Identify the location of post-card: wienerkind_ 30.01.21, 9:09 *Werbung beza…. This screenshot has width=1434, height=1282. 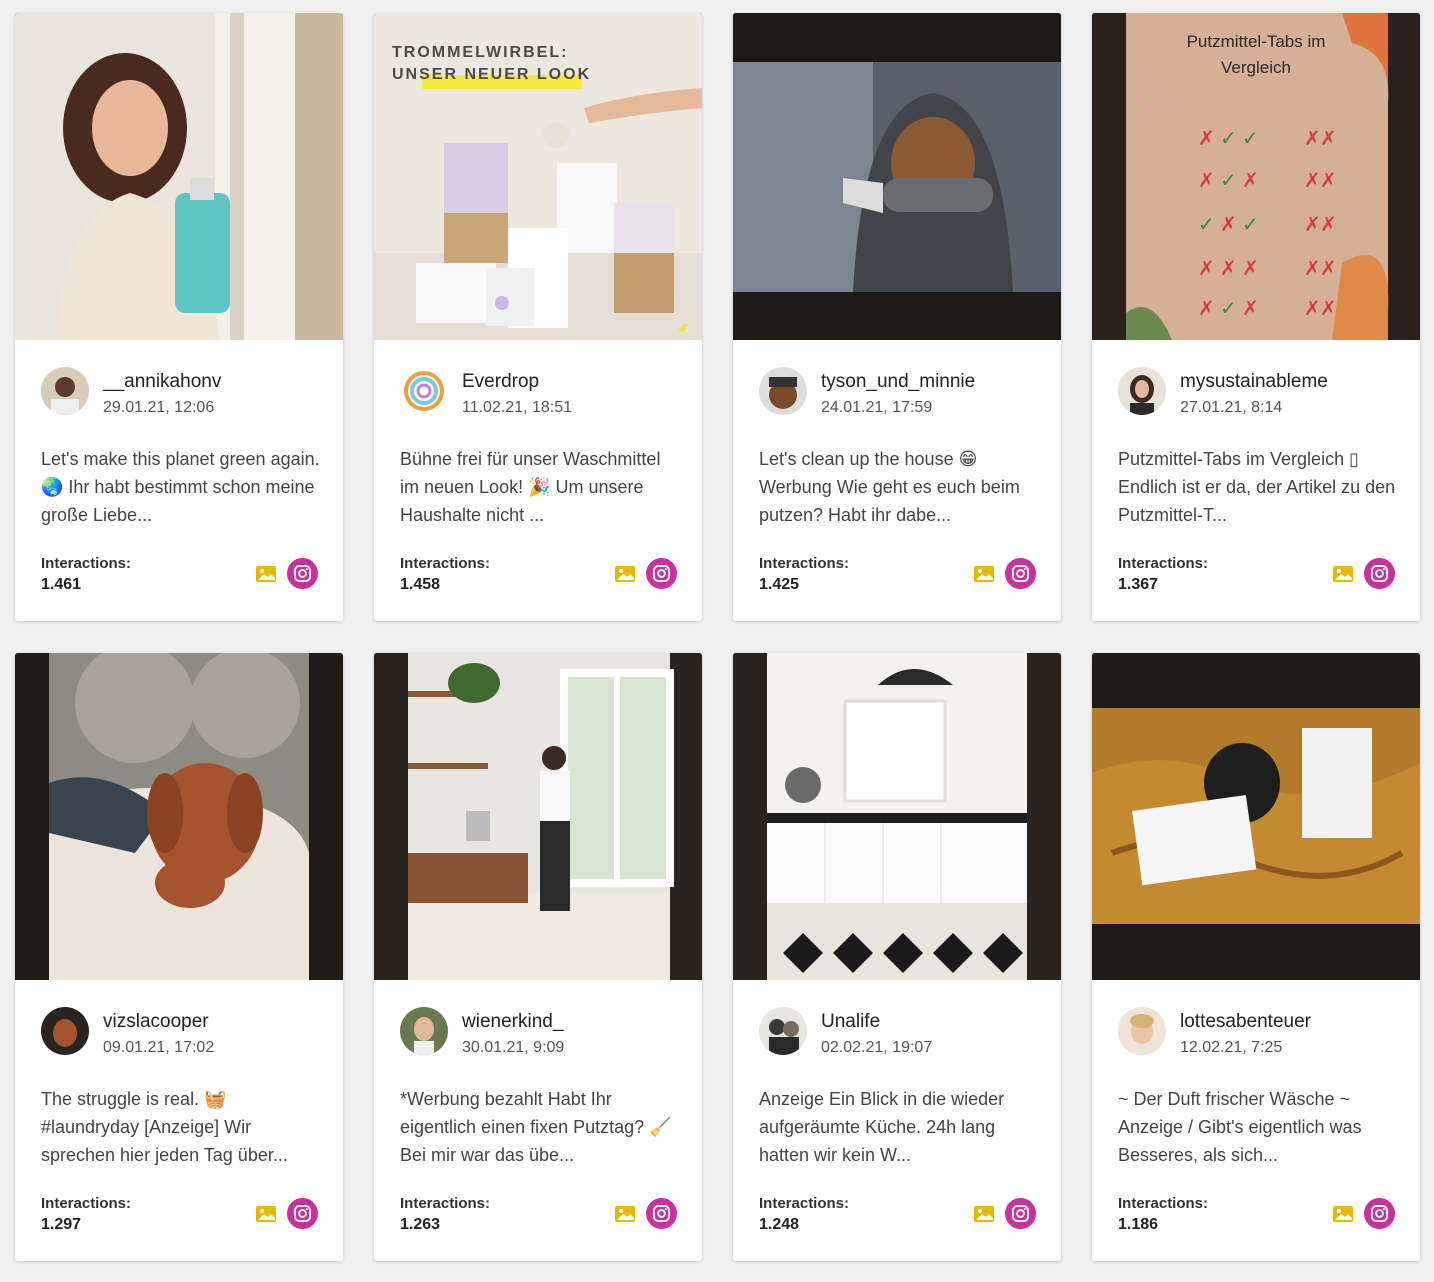
(538, 957).